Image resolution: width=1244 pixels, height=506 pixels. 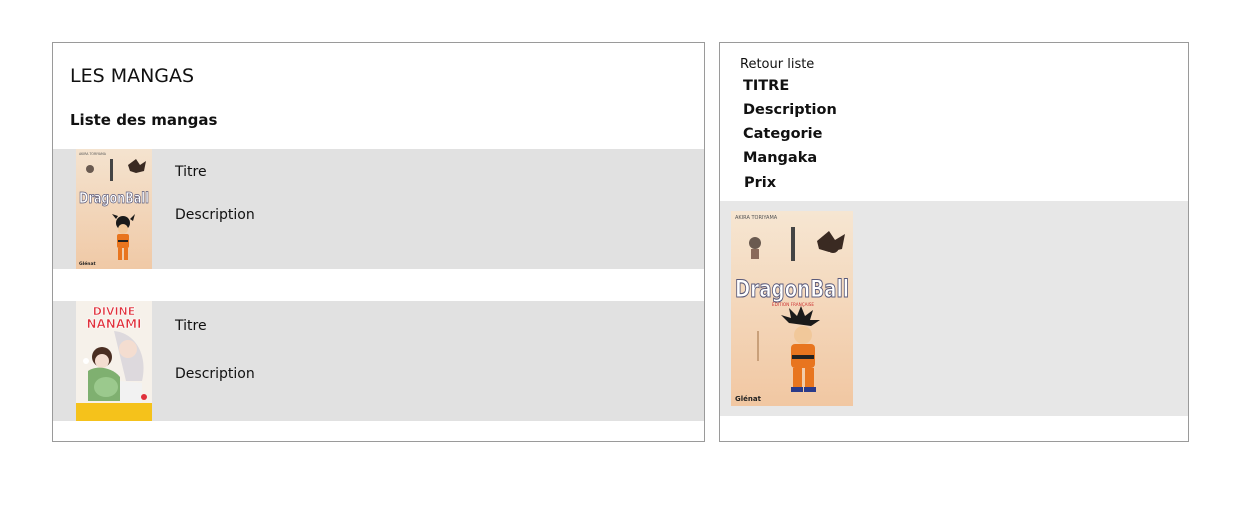 What do you see at coordinates (378, 361) in the screenshot?
I see `manga-list-item-divine-nanami: DIVINE NANAMI Titre Description` at bounding box center [378, 361].